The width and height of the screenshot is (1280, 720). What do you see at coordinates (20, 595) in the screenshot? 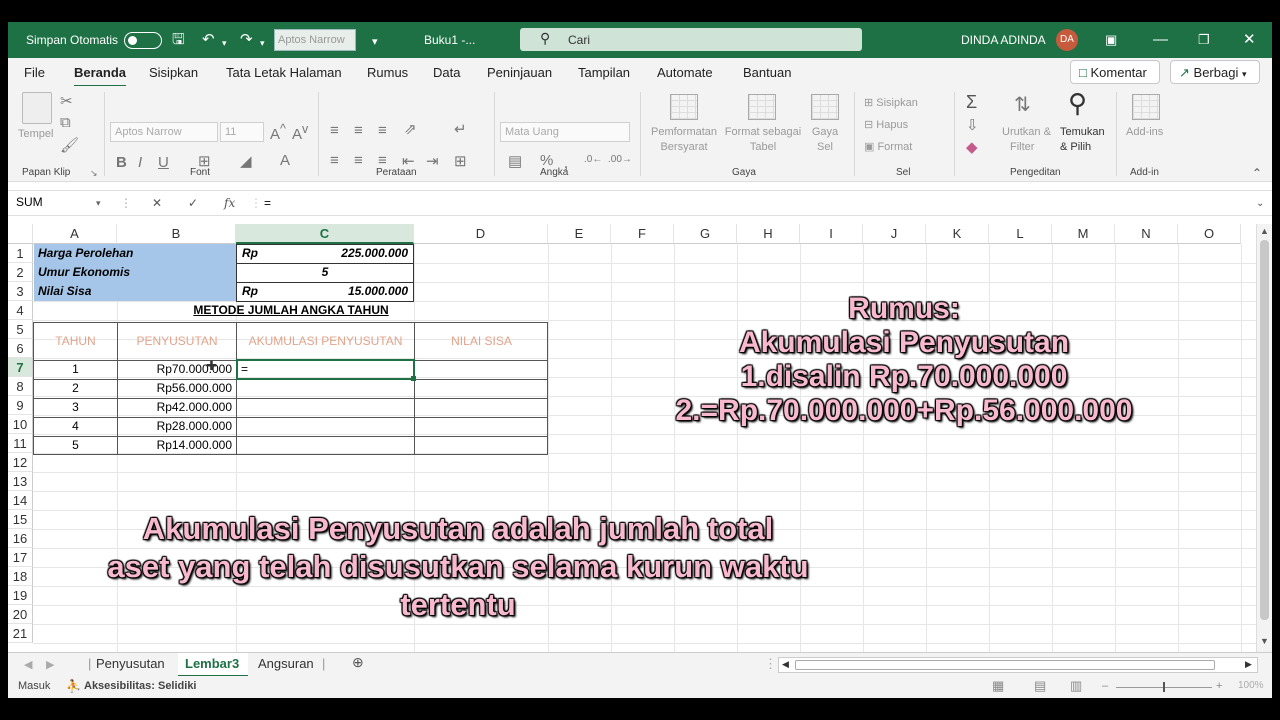
I see `row-header-19: 19` at bounding box center [20, 595].